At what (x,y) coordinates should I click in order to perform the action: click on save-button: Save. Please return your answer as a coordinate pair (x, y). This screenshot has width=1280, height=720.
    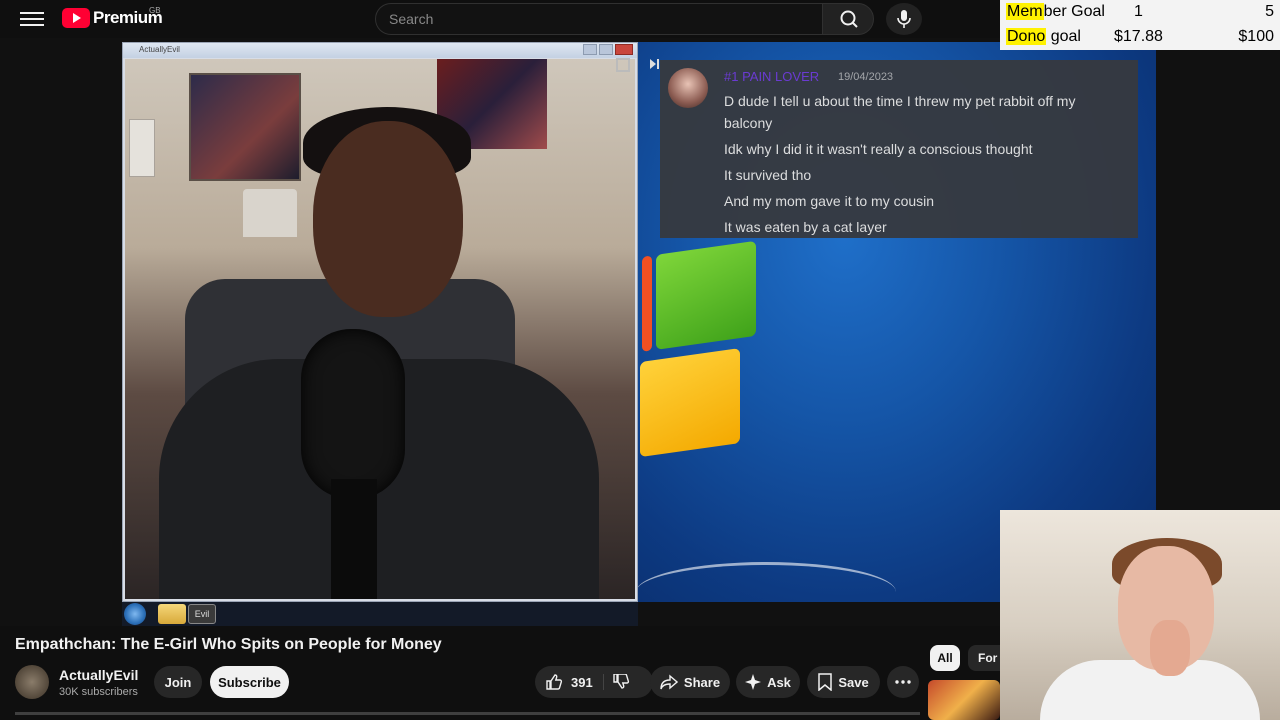
    Looking at the image, I should click on (843, 682).